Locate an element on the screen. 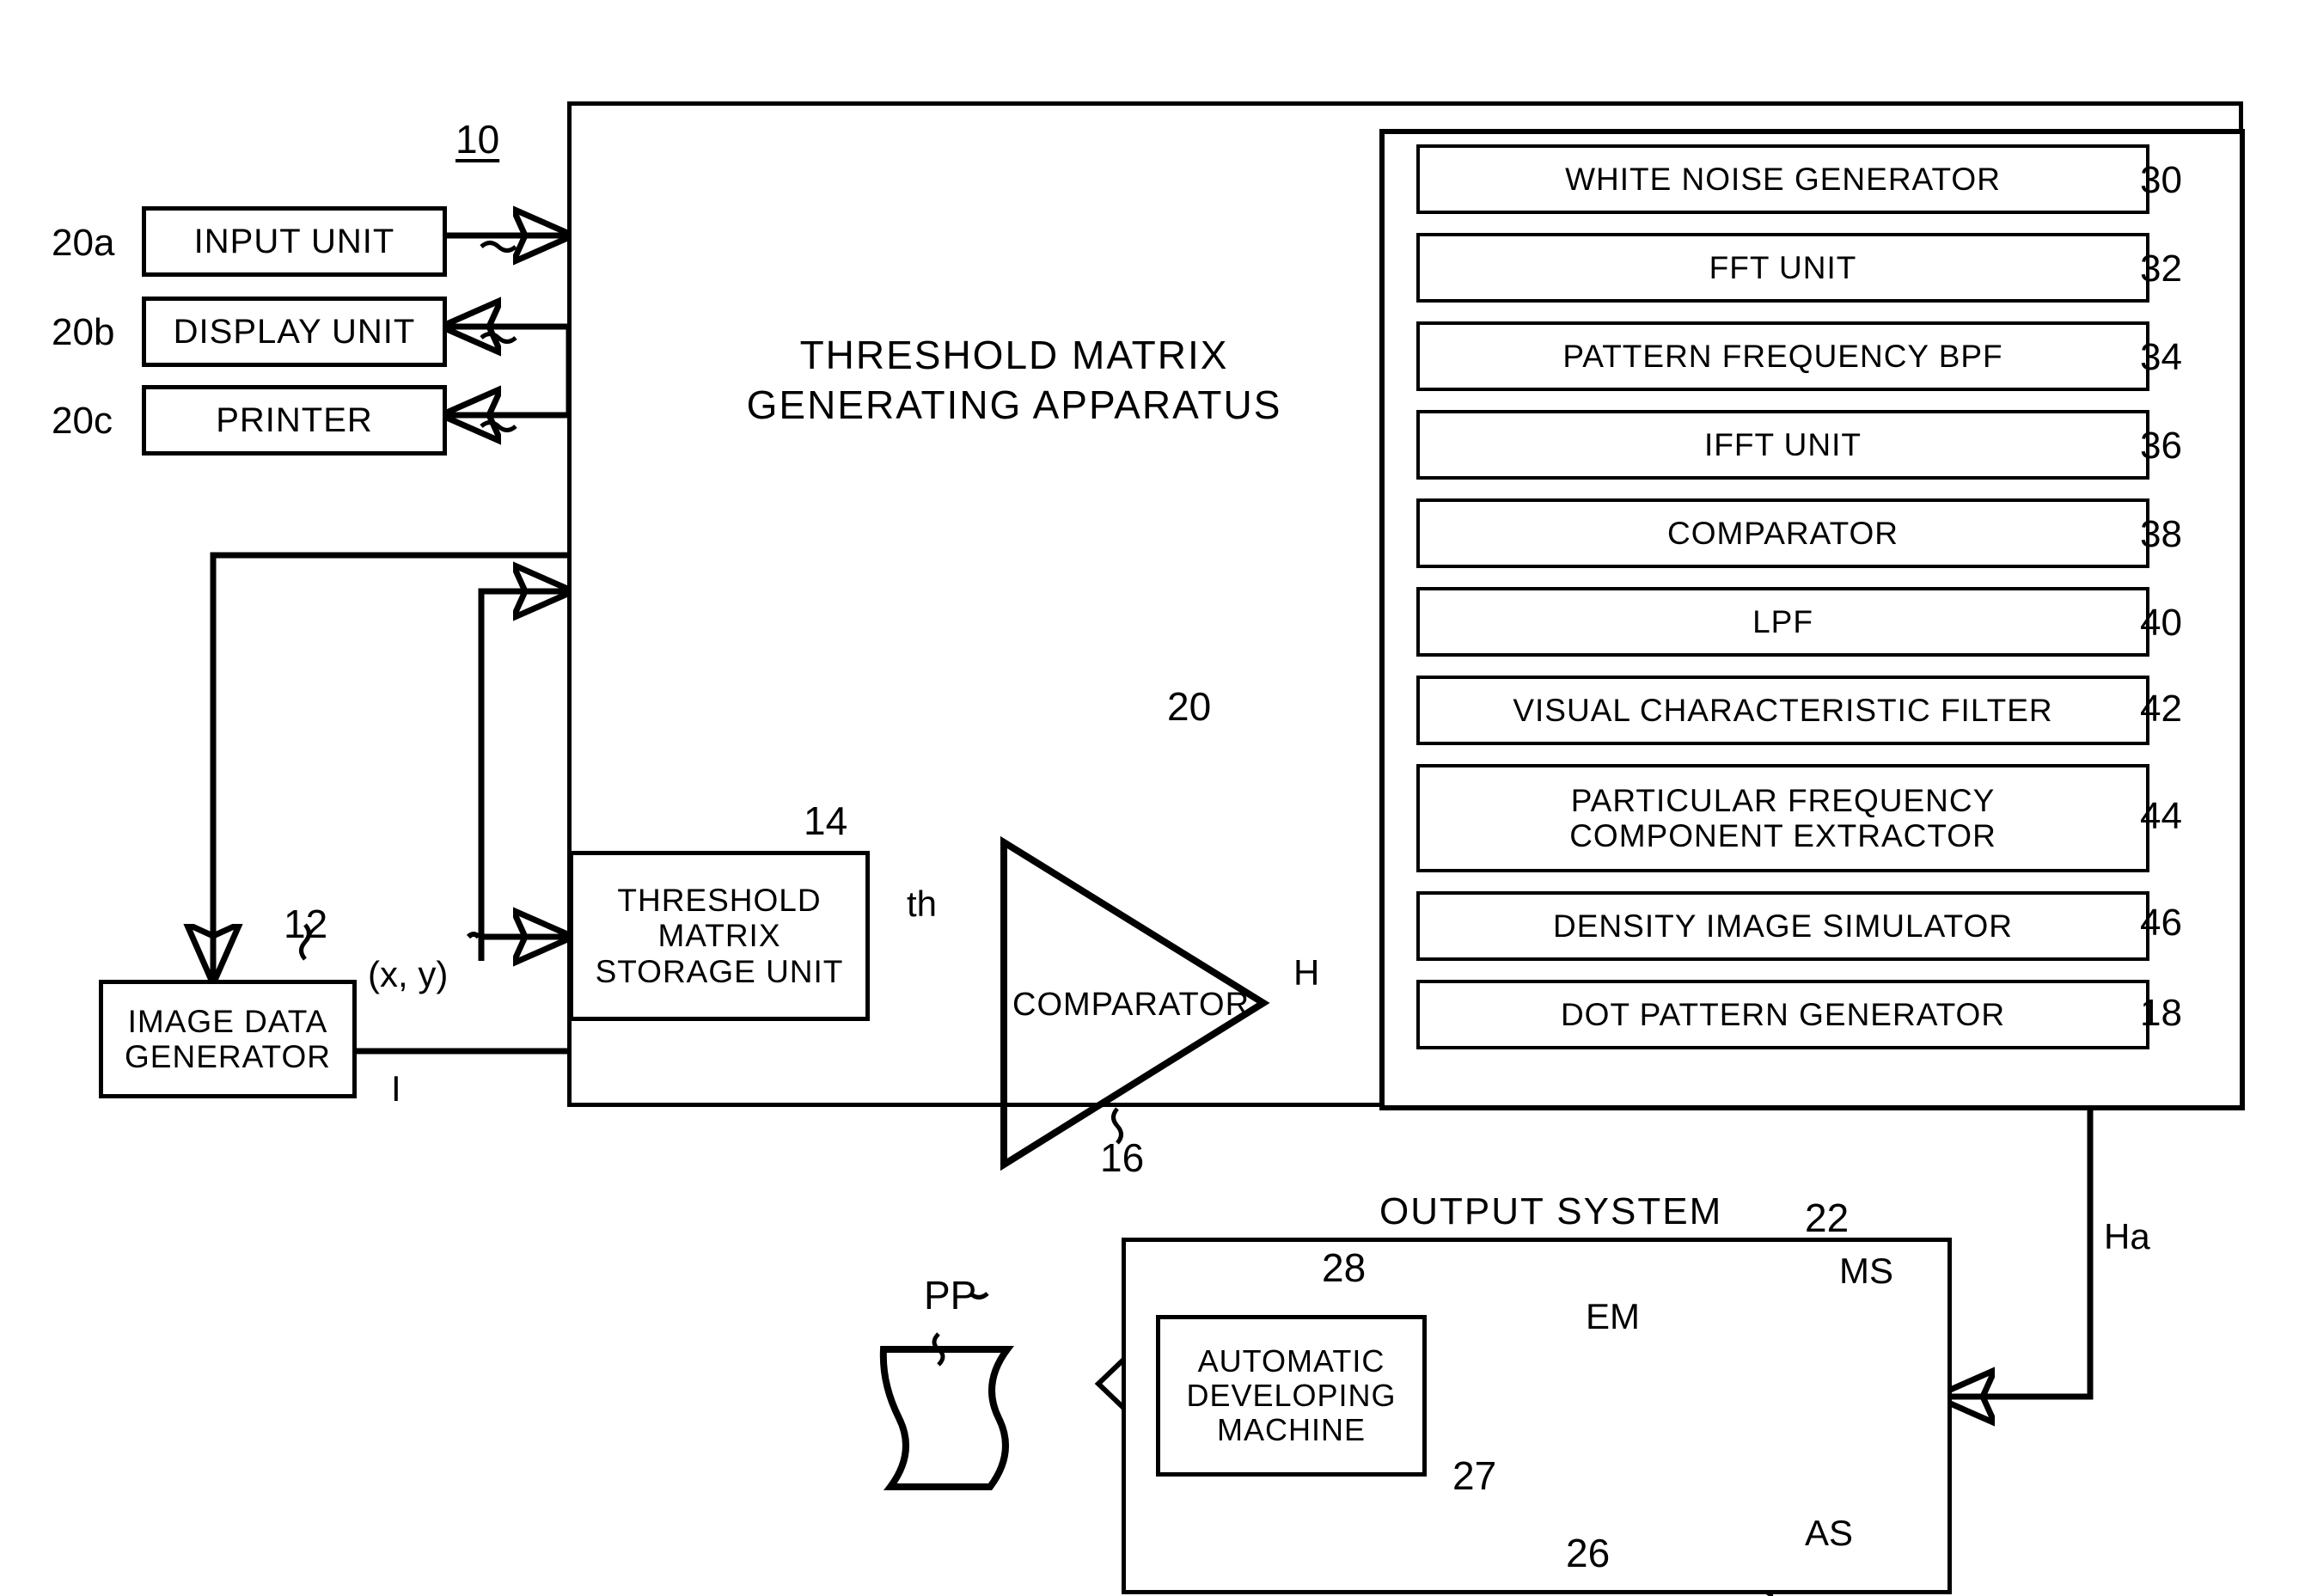  emulsion-label: EM is located at coordinates (1613, 1316).